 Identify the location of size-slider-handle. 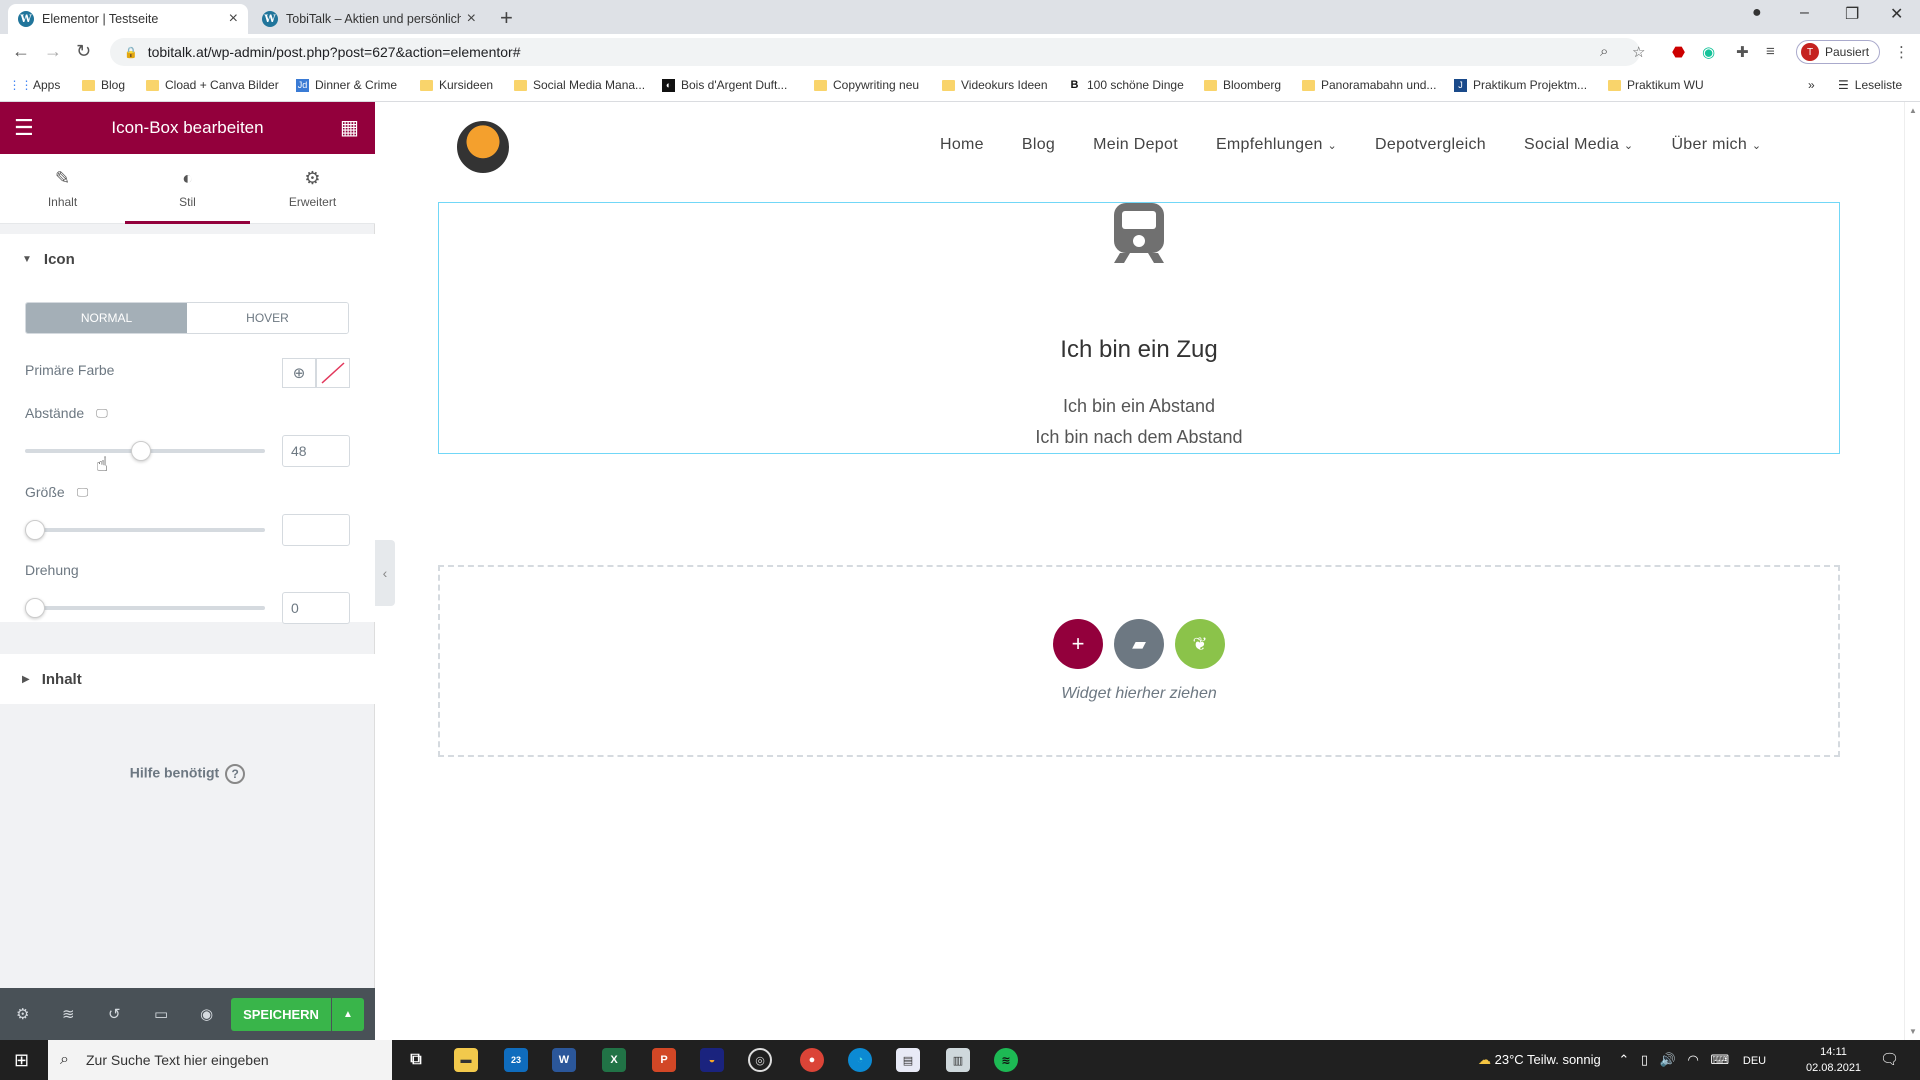
(35, 530).